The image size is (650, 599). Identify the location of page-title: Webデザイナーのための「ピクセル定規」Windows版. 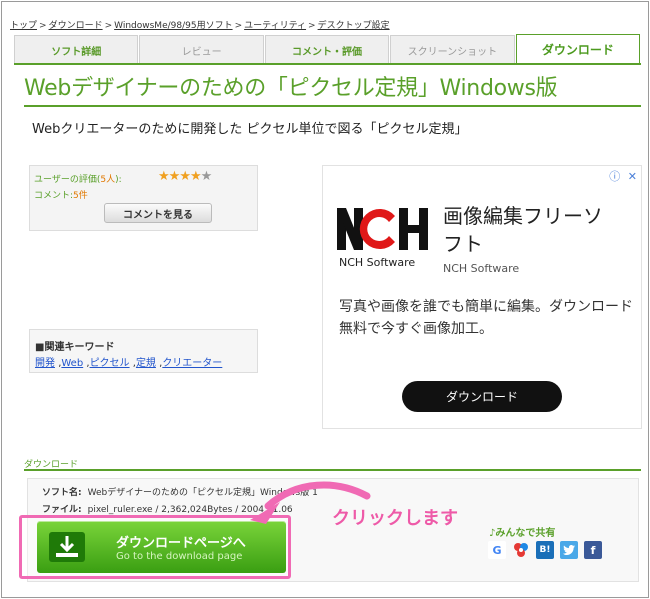
(291, 88).